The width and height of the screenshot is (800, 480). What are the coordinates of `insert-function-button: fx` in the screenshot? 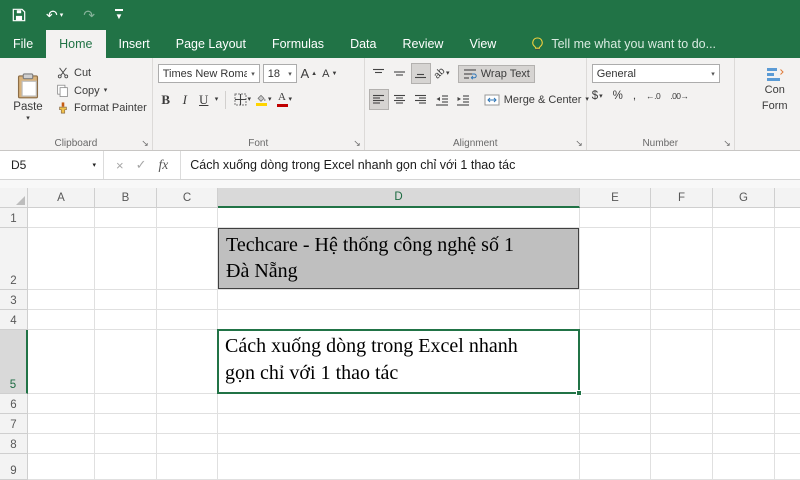 It's located at (164, 165).